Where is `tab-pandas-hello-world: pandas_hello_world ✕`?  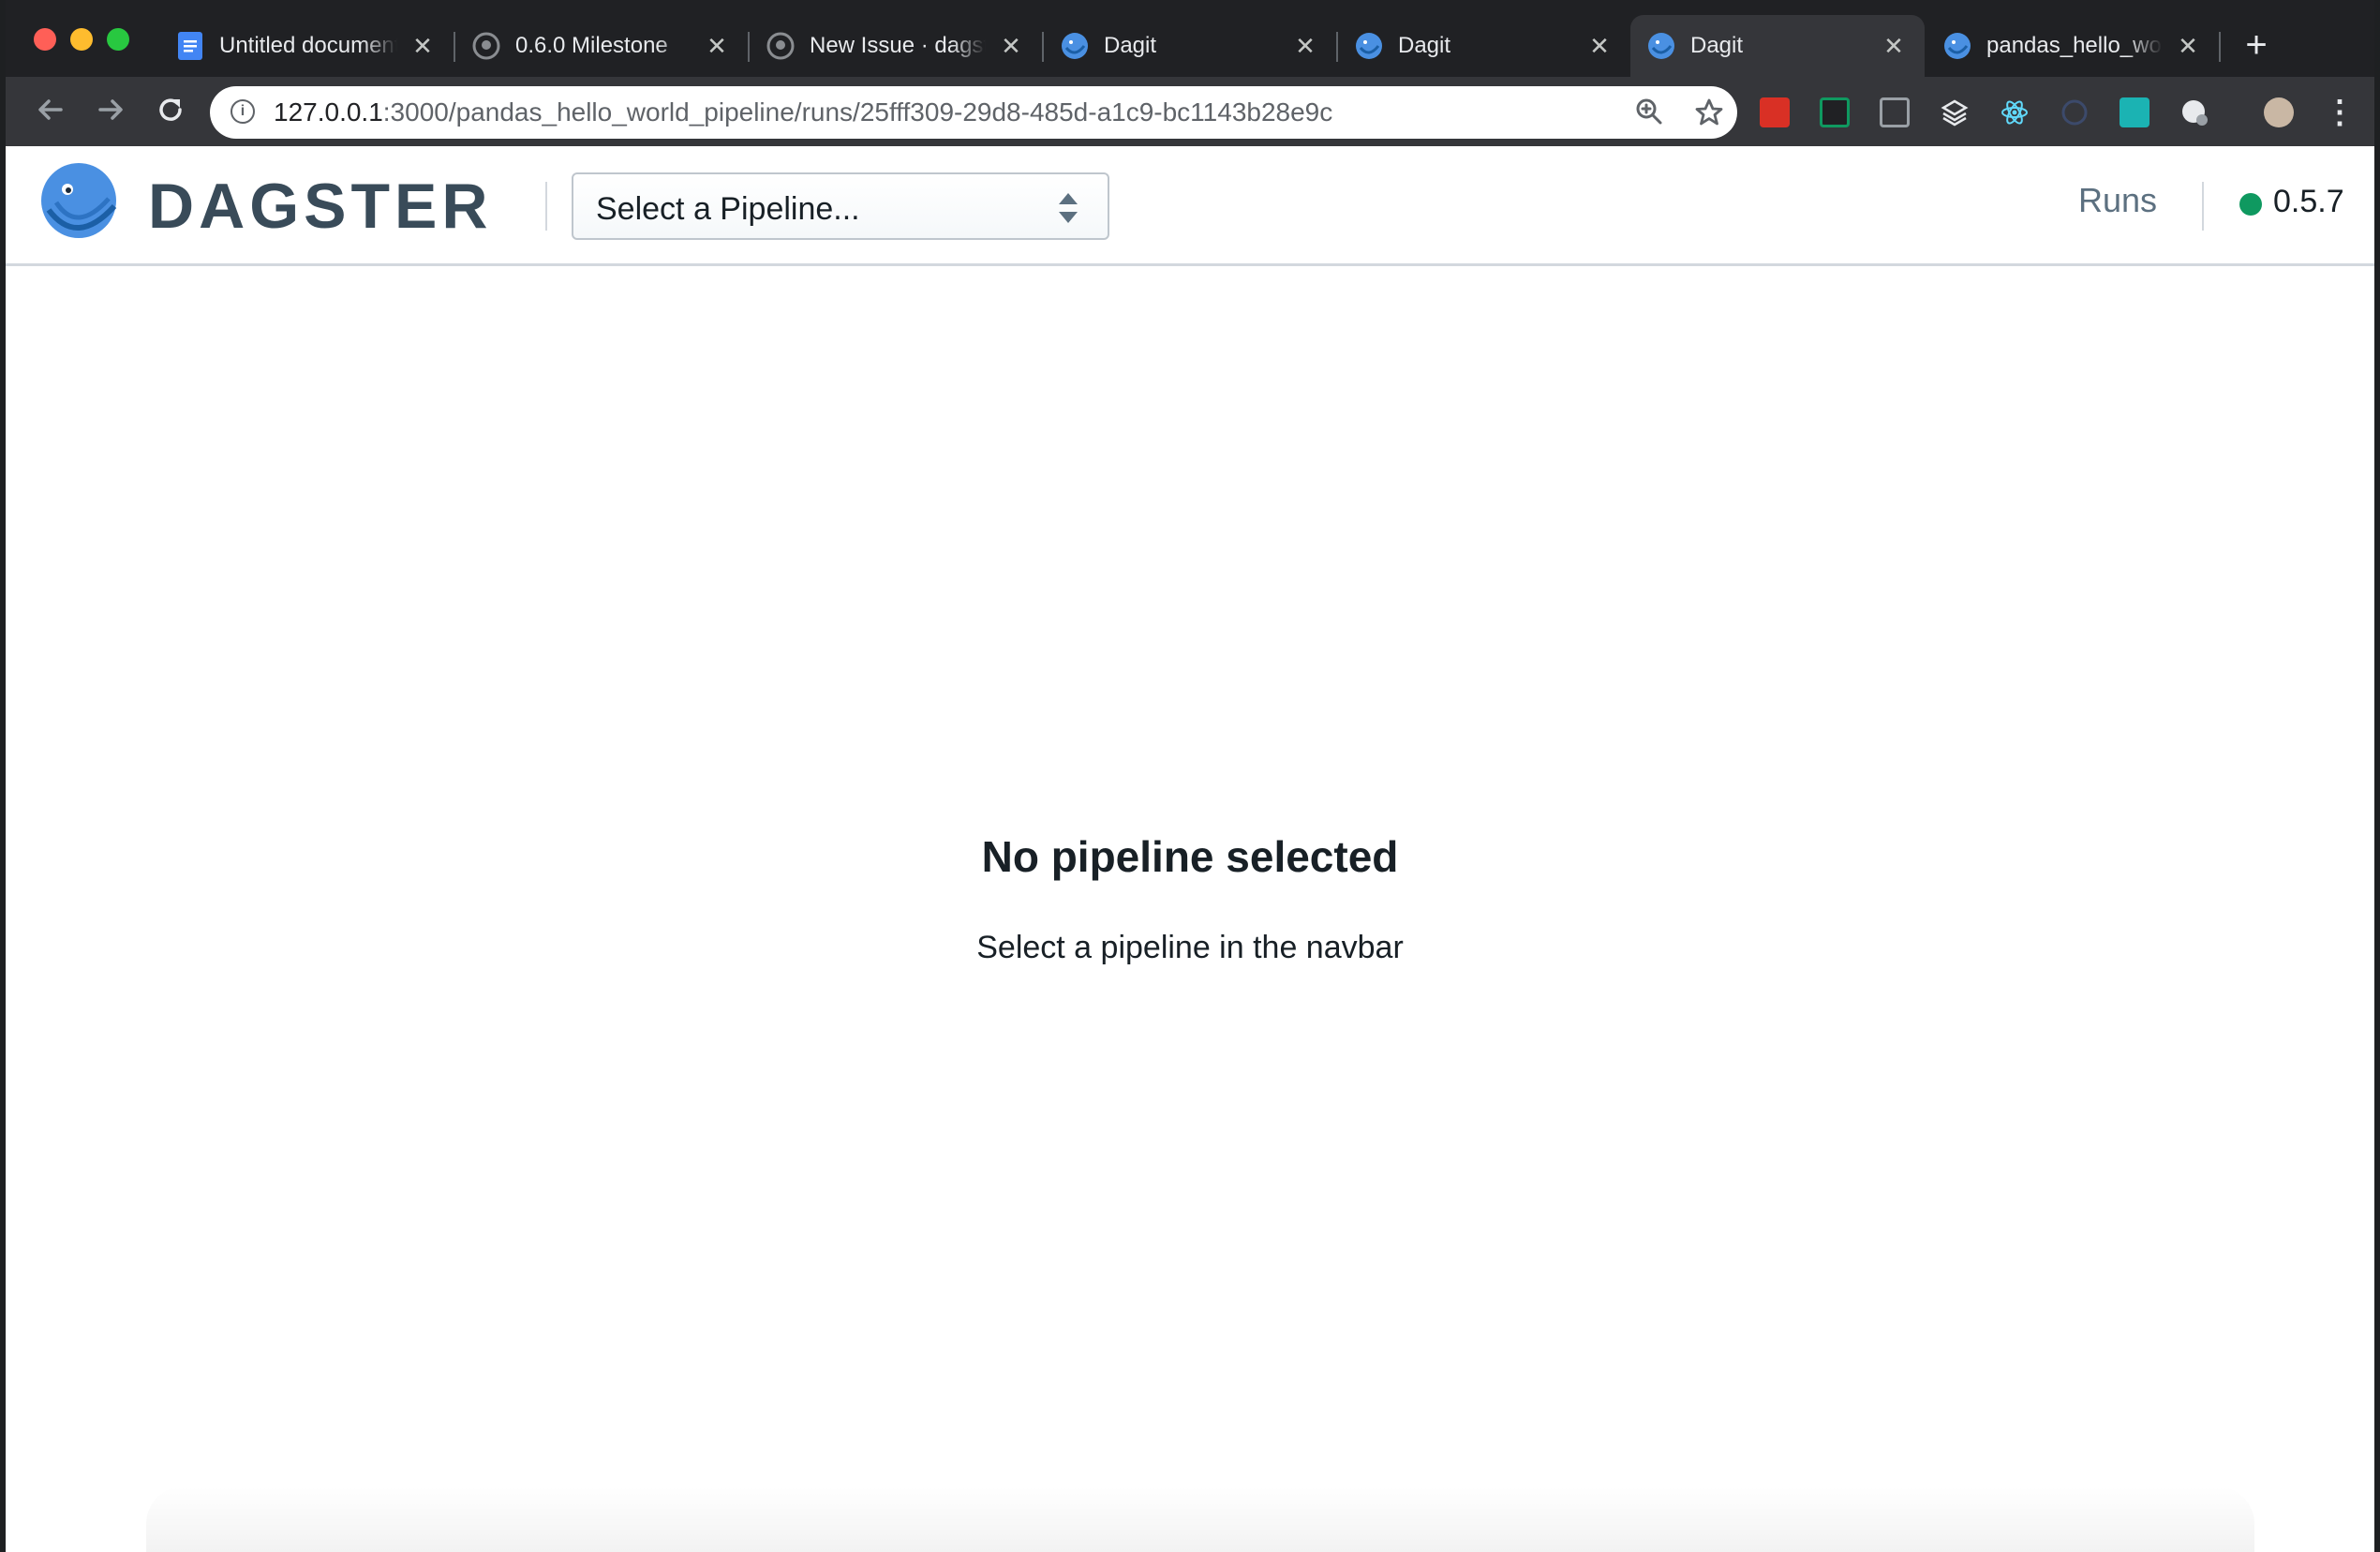
tab-pandas-hello-world: pandas_hello_world ✕ is located at coordinates (2072, 46).